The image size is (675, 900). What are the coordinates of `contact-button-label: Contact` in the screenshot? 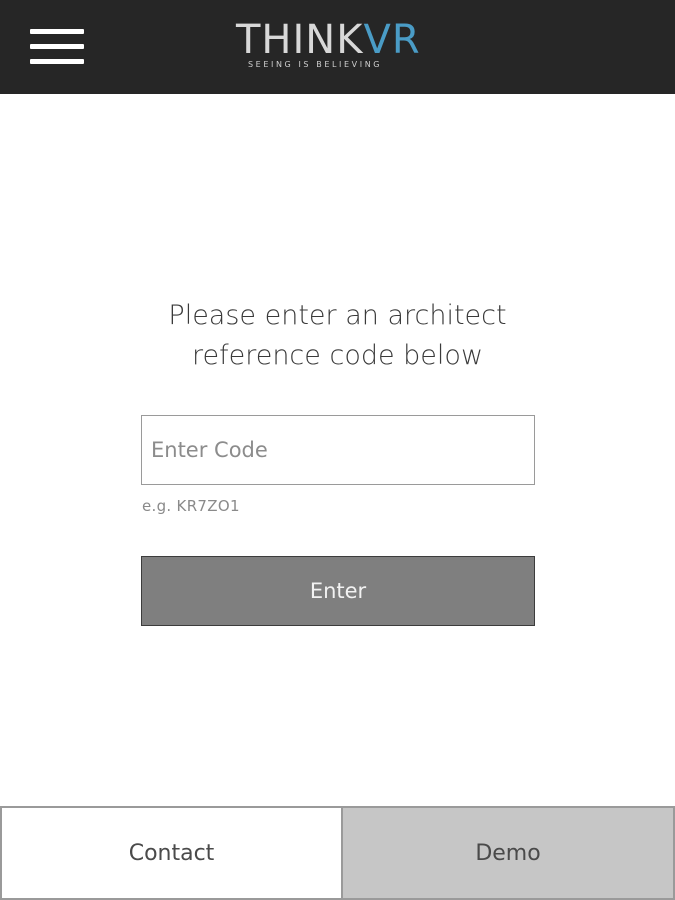 It's located at (171, 853).